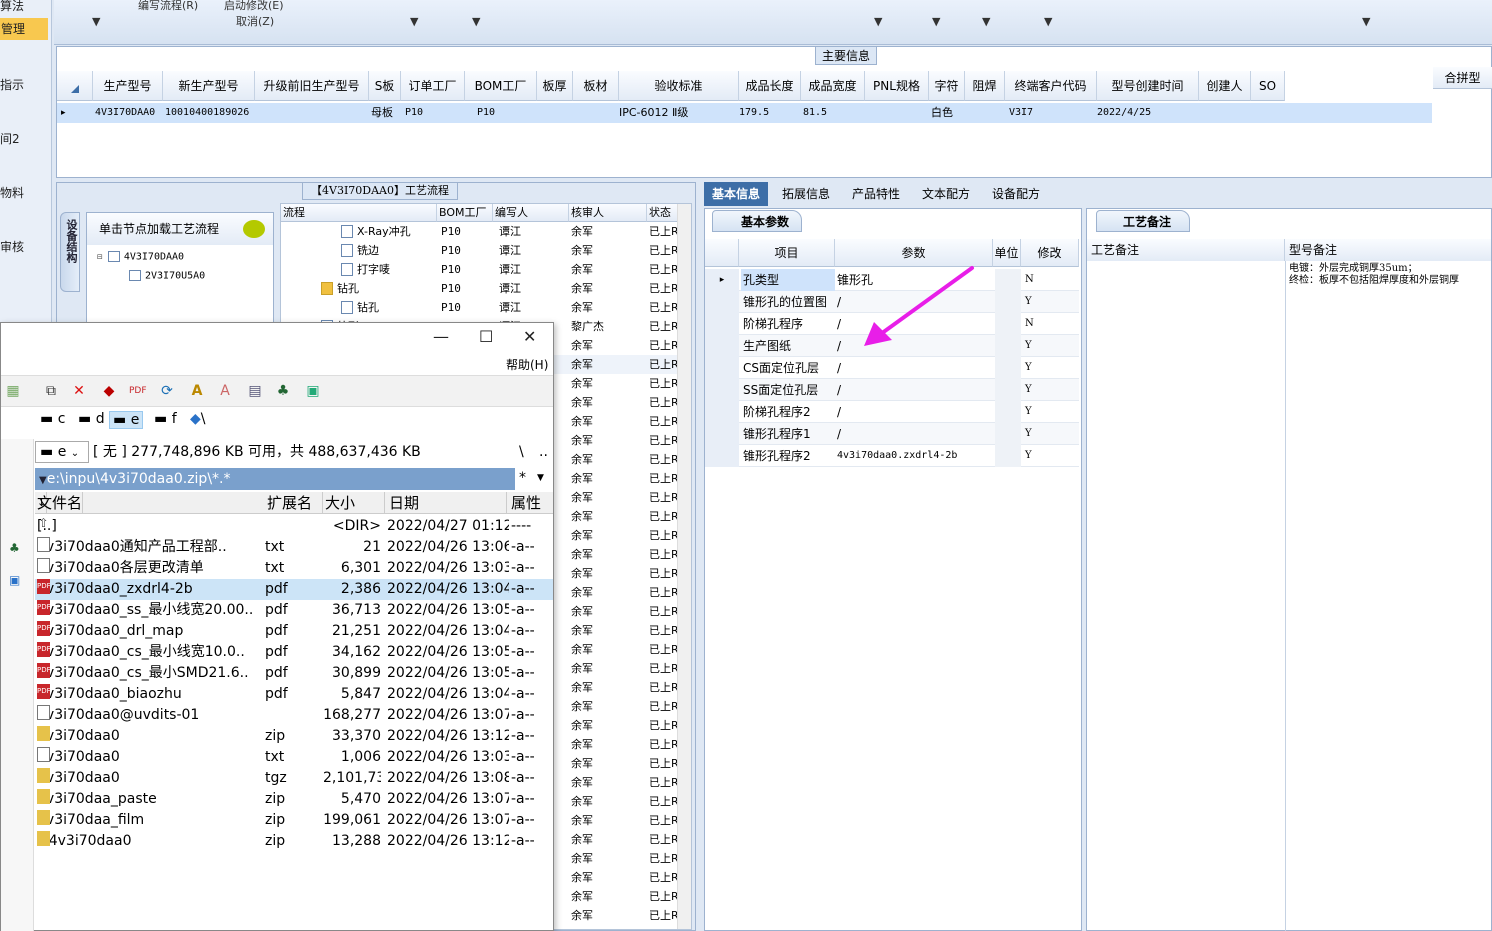  What do you see at coordinates (1268, 86) in the screenshot?
I see `column-header: SO` at bounding box center [1268, 86].